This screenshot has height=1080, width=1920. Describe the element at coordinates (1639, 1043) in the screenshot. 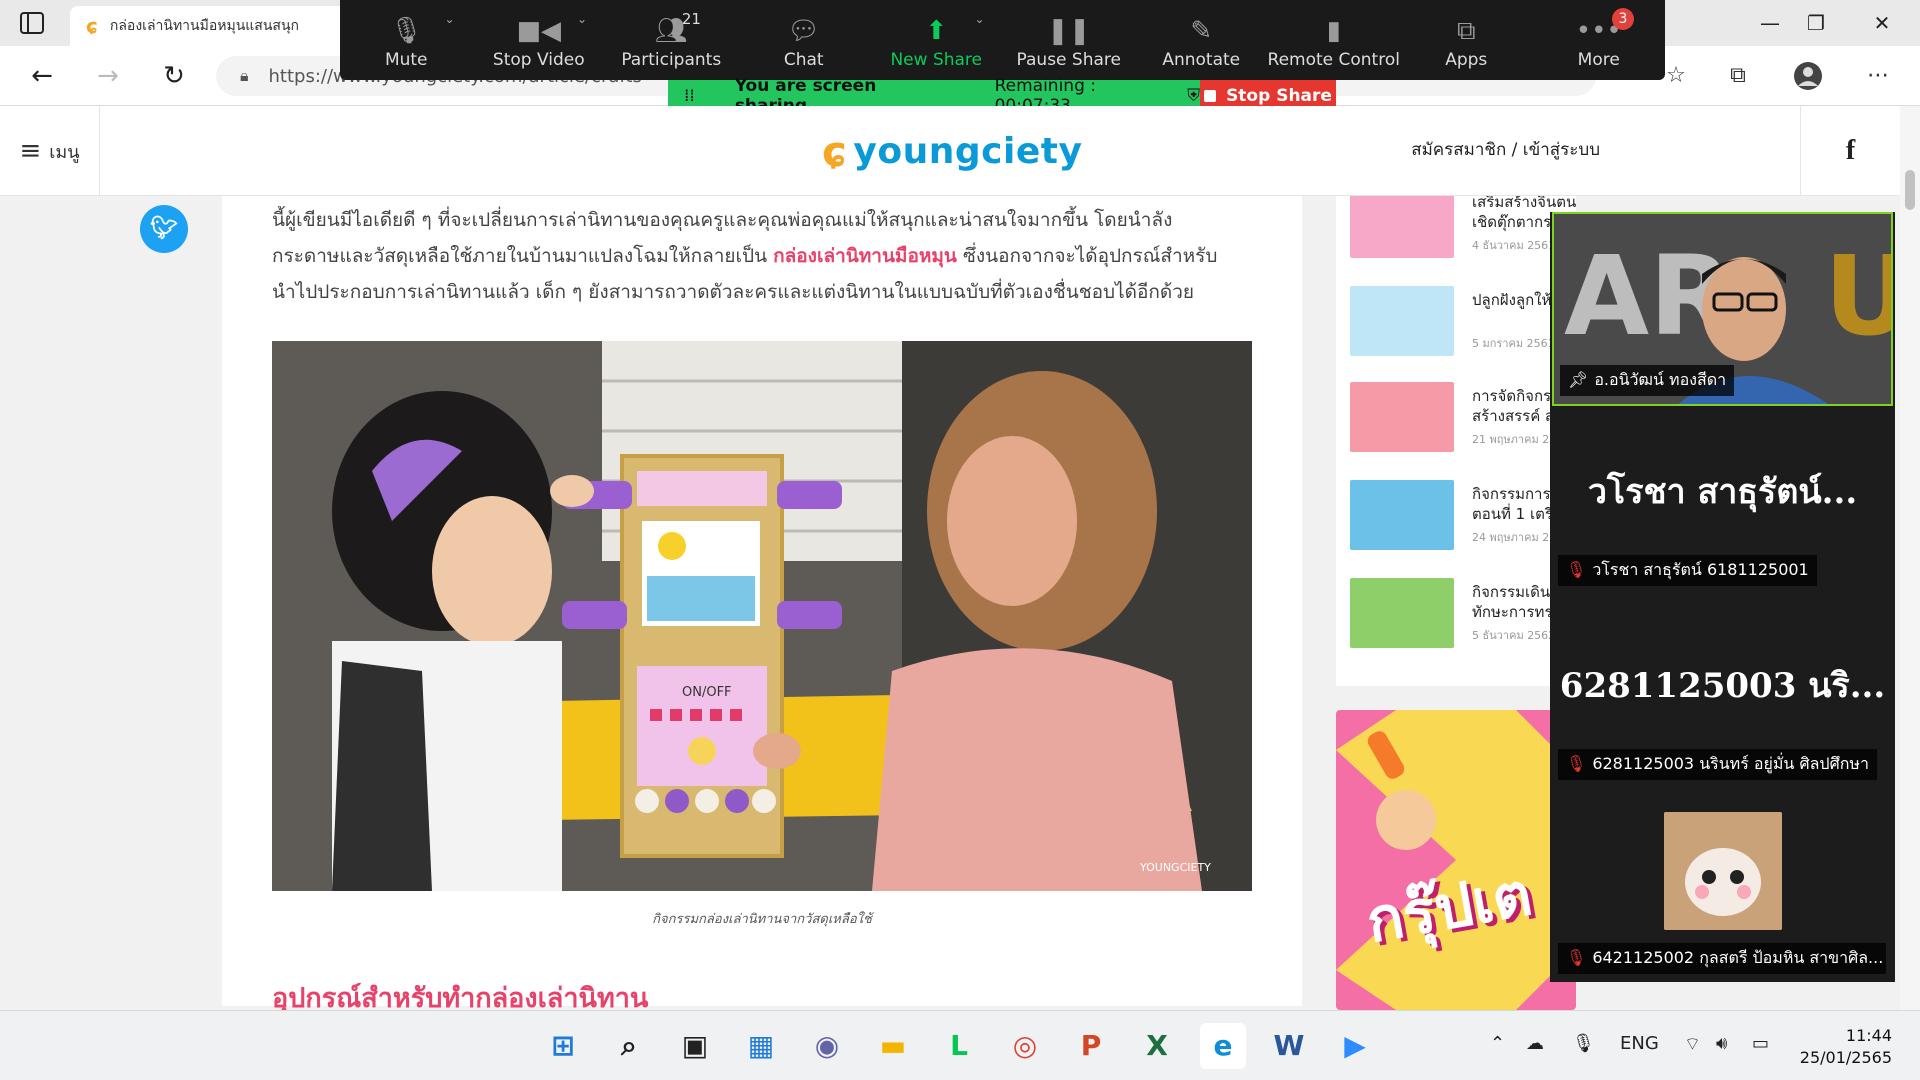

I see `language-indicator: ENG` at that location.